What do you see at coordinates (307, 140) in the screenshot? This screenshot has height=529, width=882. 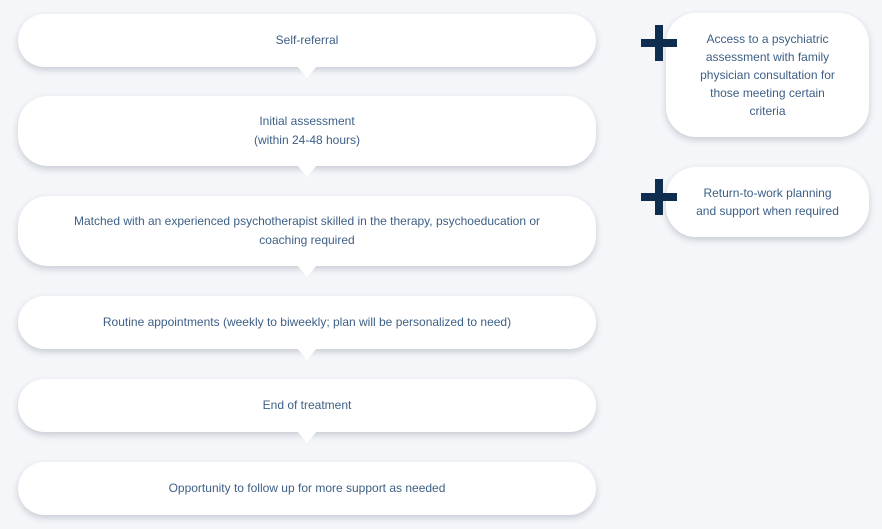 I see `step-label-line: (within 24-48 hours)` at bounding box center [307, 140].